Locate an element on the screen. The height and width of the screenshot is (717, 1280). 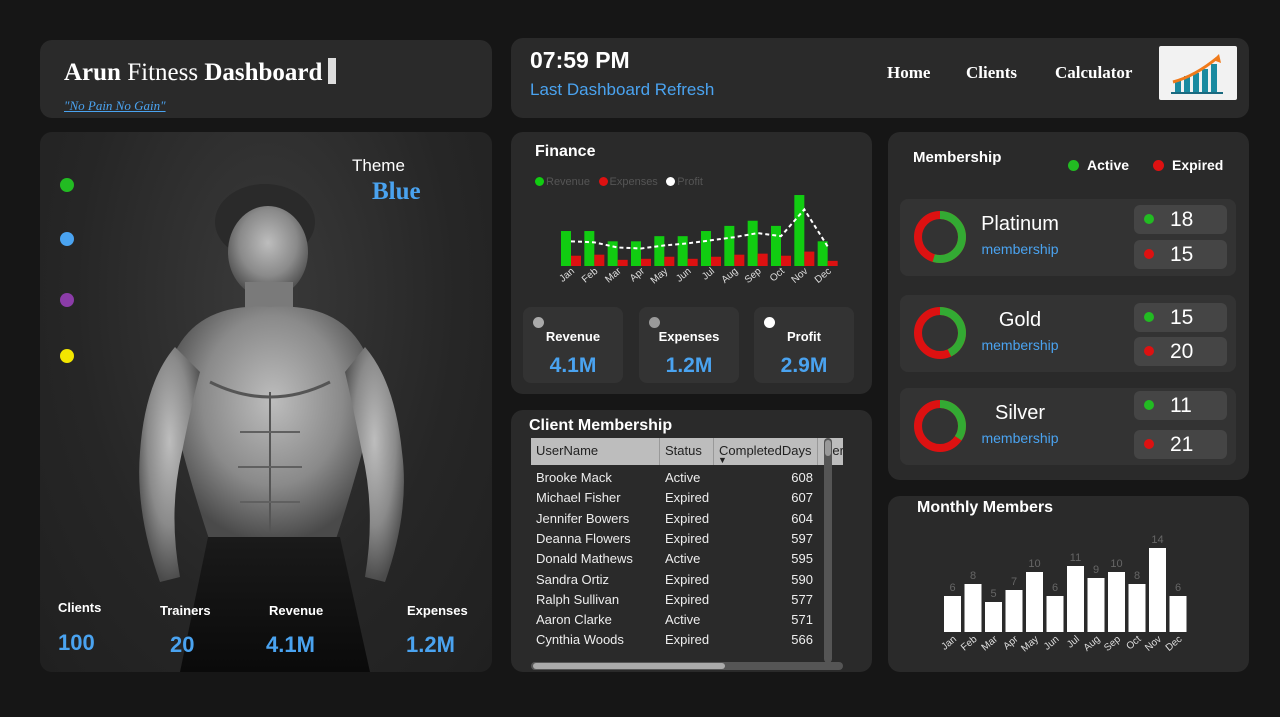
table-row: Donald Mathews Active 595 is located at coordinates (687, 559).